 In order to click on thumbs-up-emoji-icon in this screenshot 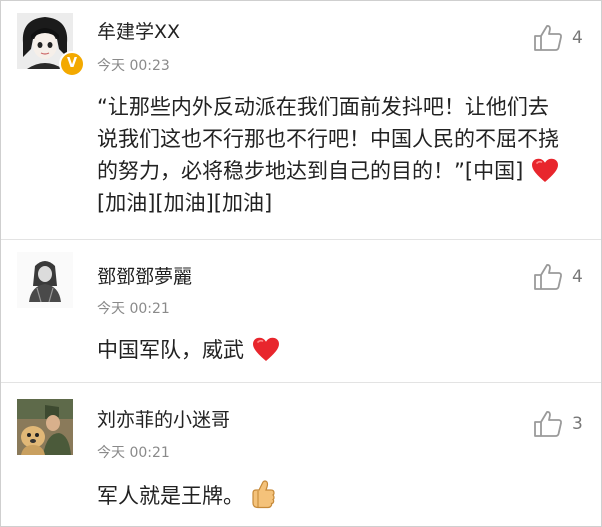, I will do `click(263, 494)`.